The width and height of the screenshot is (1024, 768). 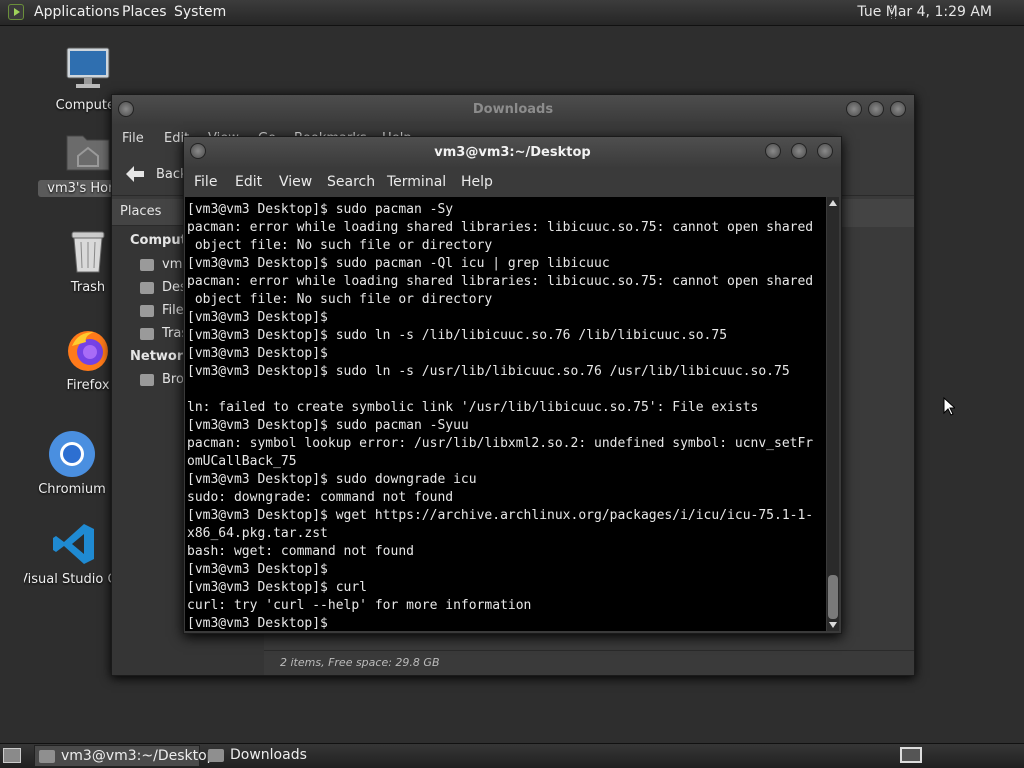 I want to click on desktop-icon-label: Chromium, so click(x=72, y=489).